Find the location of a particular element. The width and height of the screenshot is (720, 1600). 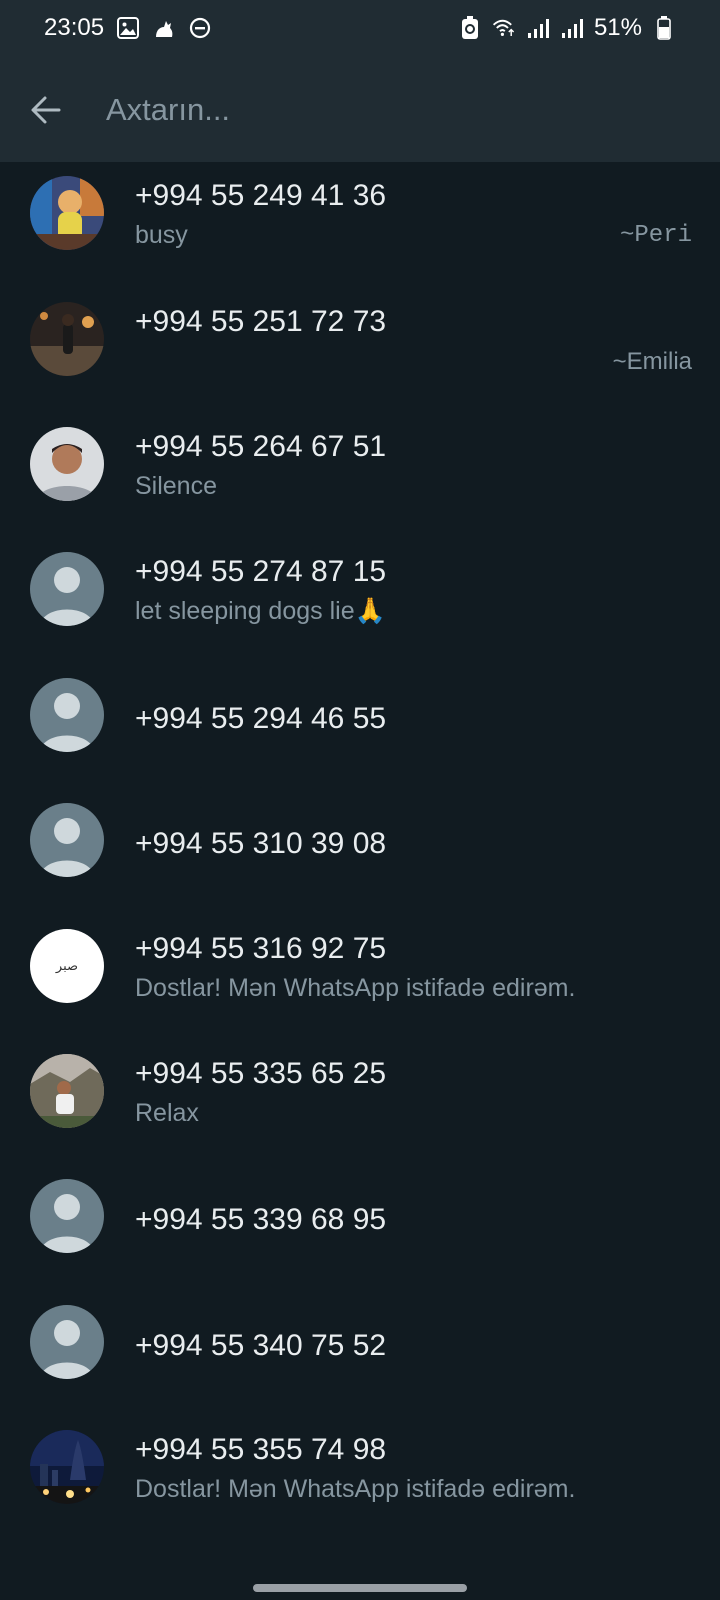

contact-number: +994 55 355 74 98 is located at coordinates (261, 1449).